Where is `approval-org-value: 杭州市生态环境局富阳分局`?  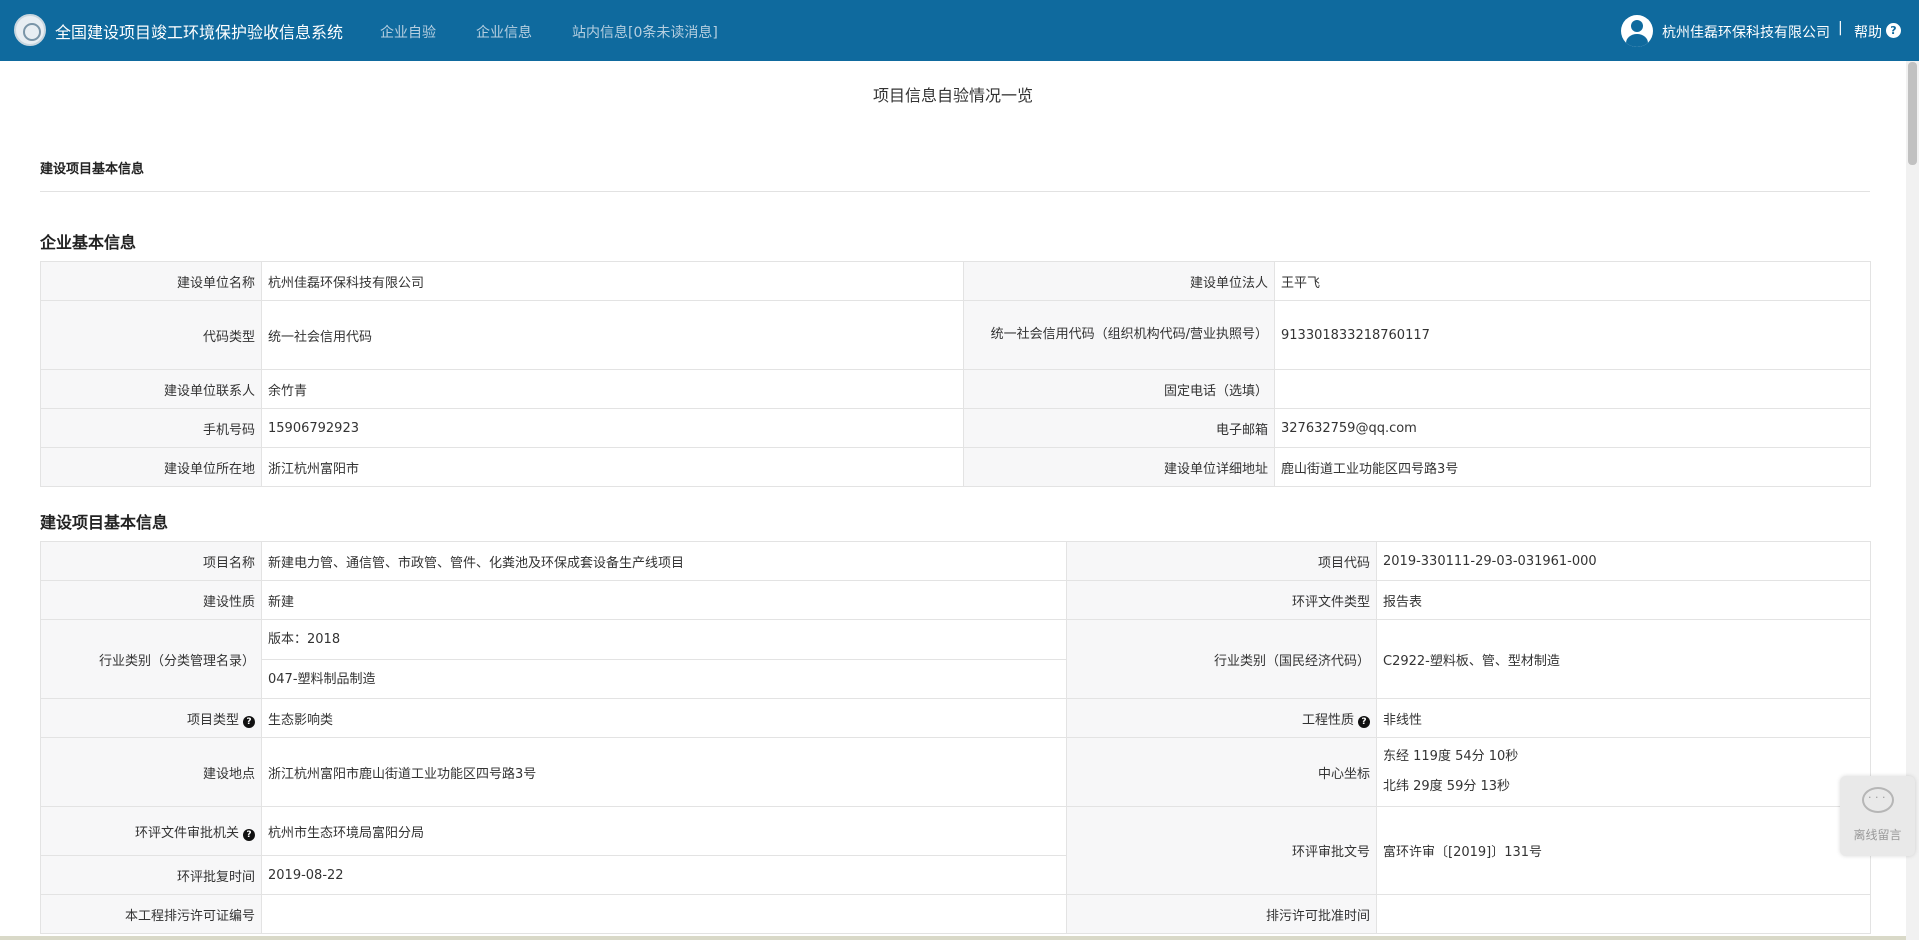 approval-org-value: 杭州市生态环境局富阳分局 is located at coordinates (664, 831).